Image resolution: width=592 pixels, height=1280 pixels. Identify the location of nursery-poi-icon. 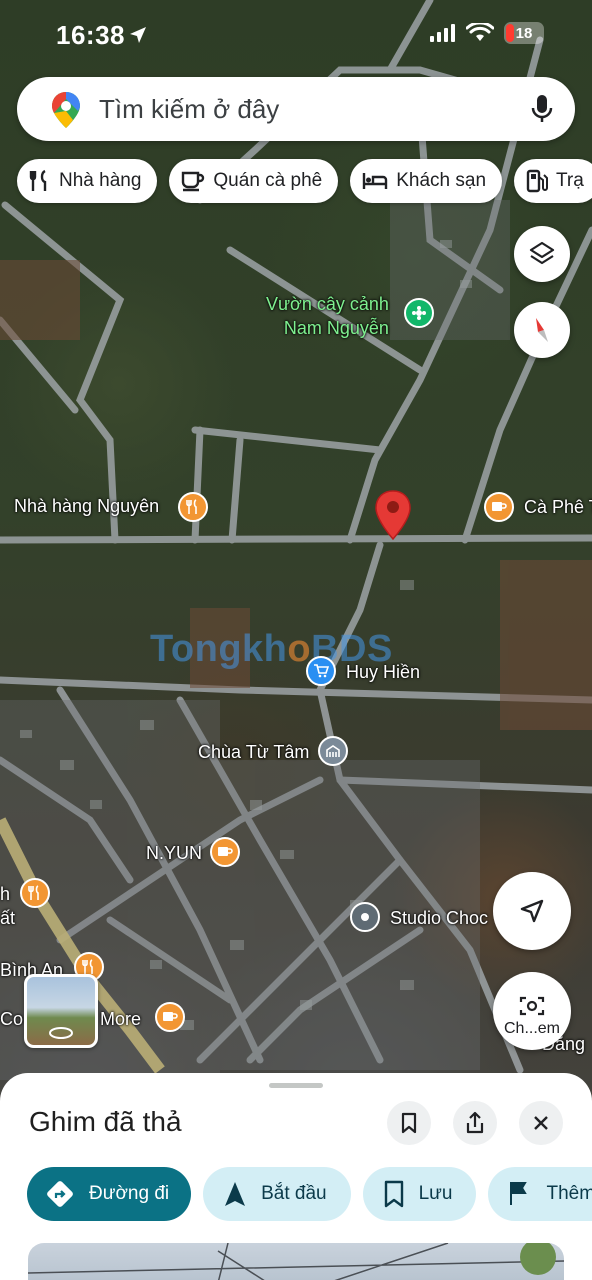
(419, 313).